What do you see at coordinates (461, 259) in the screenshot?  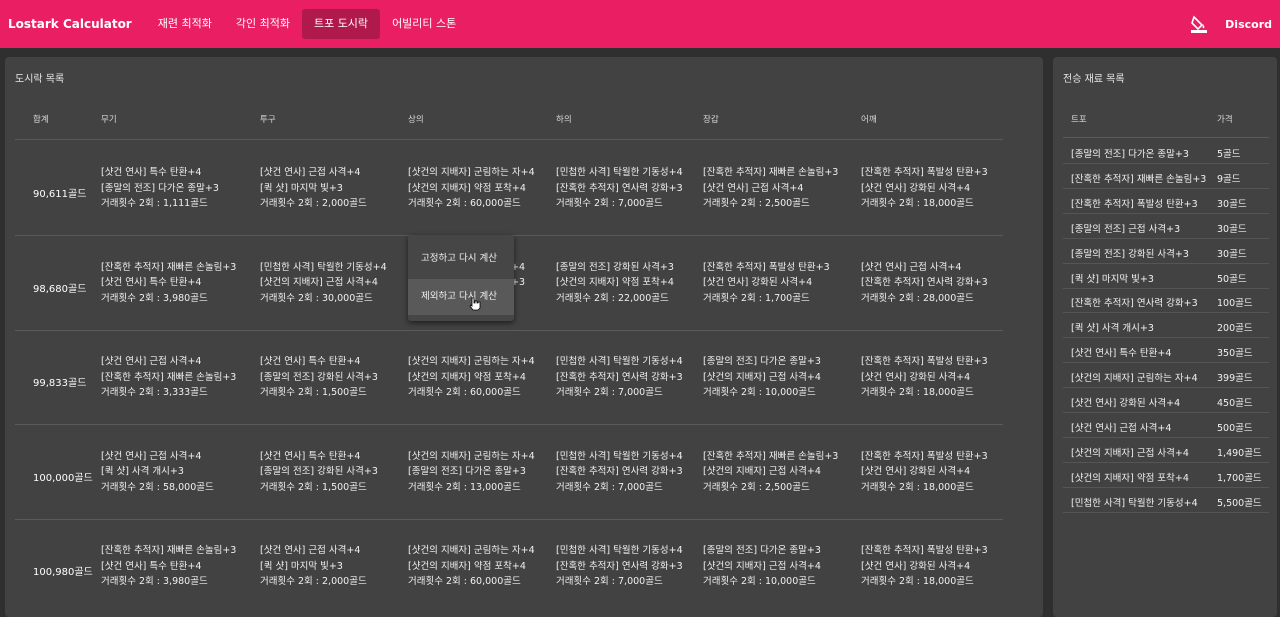 I see `menu-item-fix-recalc: 고정하고 다시 계산` at bounding box center [461, 259].